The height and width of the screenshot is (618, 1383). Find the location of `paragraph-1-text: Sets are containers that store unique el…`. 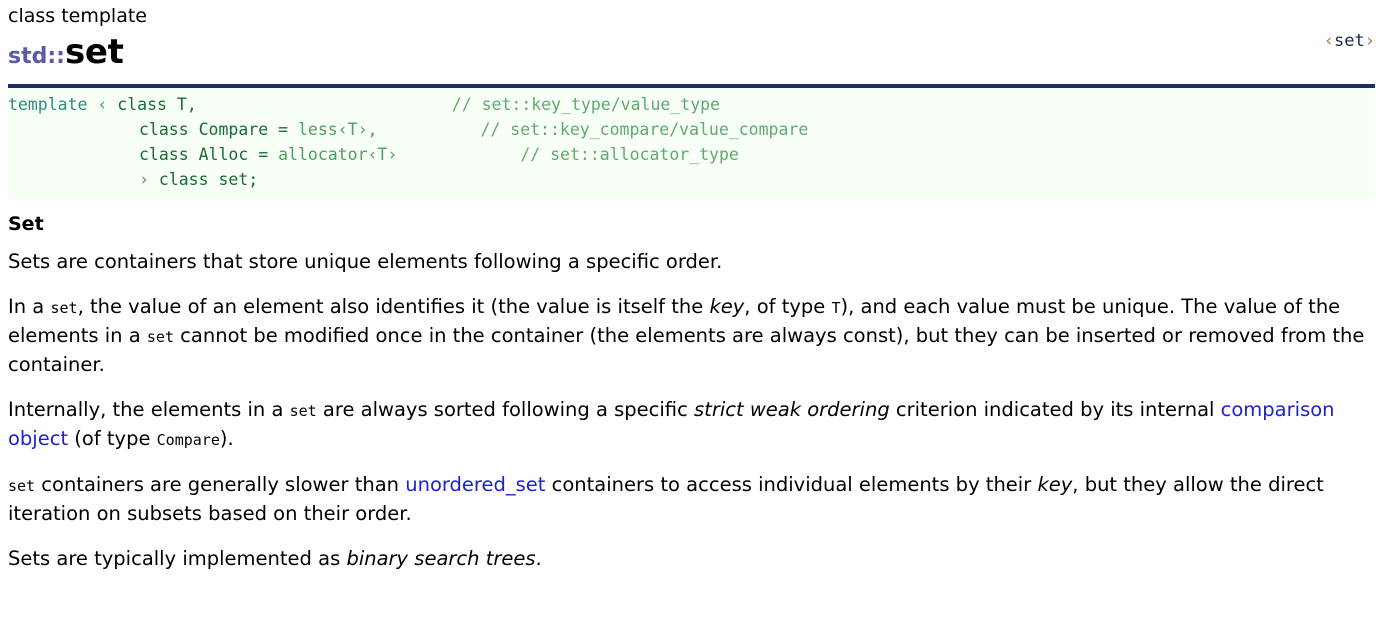

paragraph-1-text: Sets are containers that store unique el… is located at coordinates (365, 261).